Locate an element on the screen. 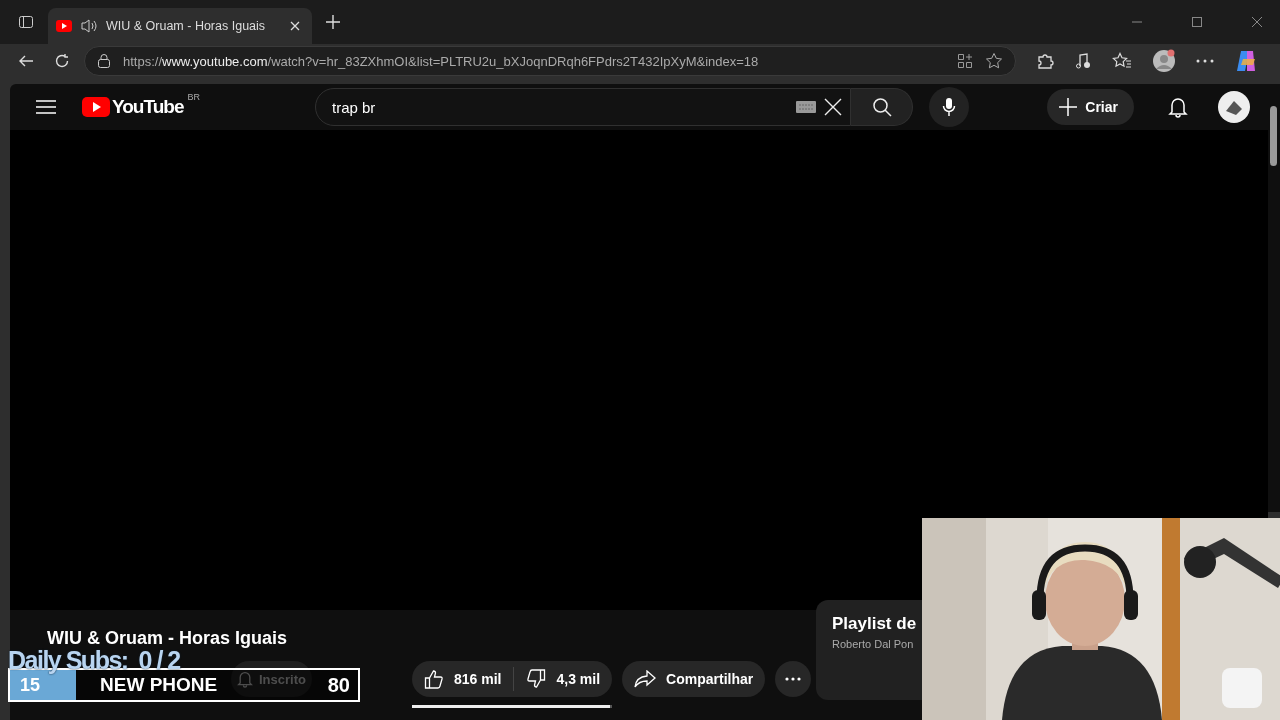 This screenshot has height=720, width=1280. close-icon is located at coordinates (1257, 22).